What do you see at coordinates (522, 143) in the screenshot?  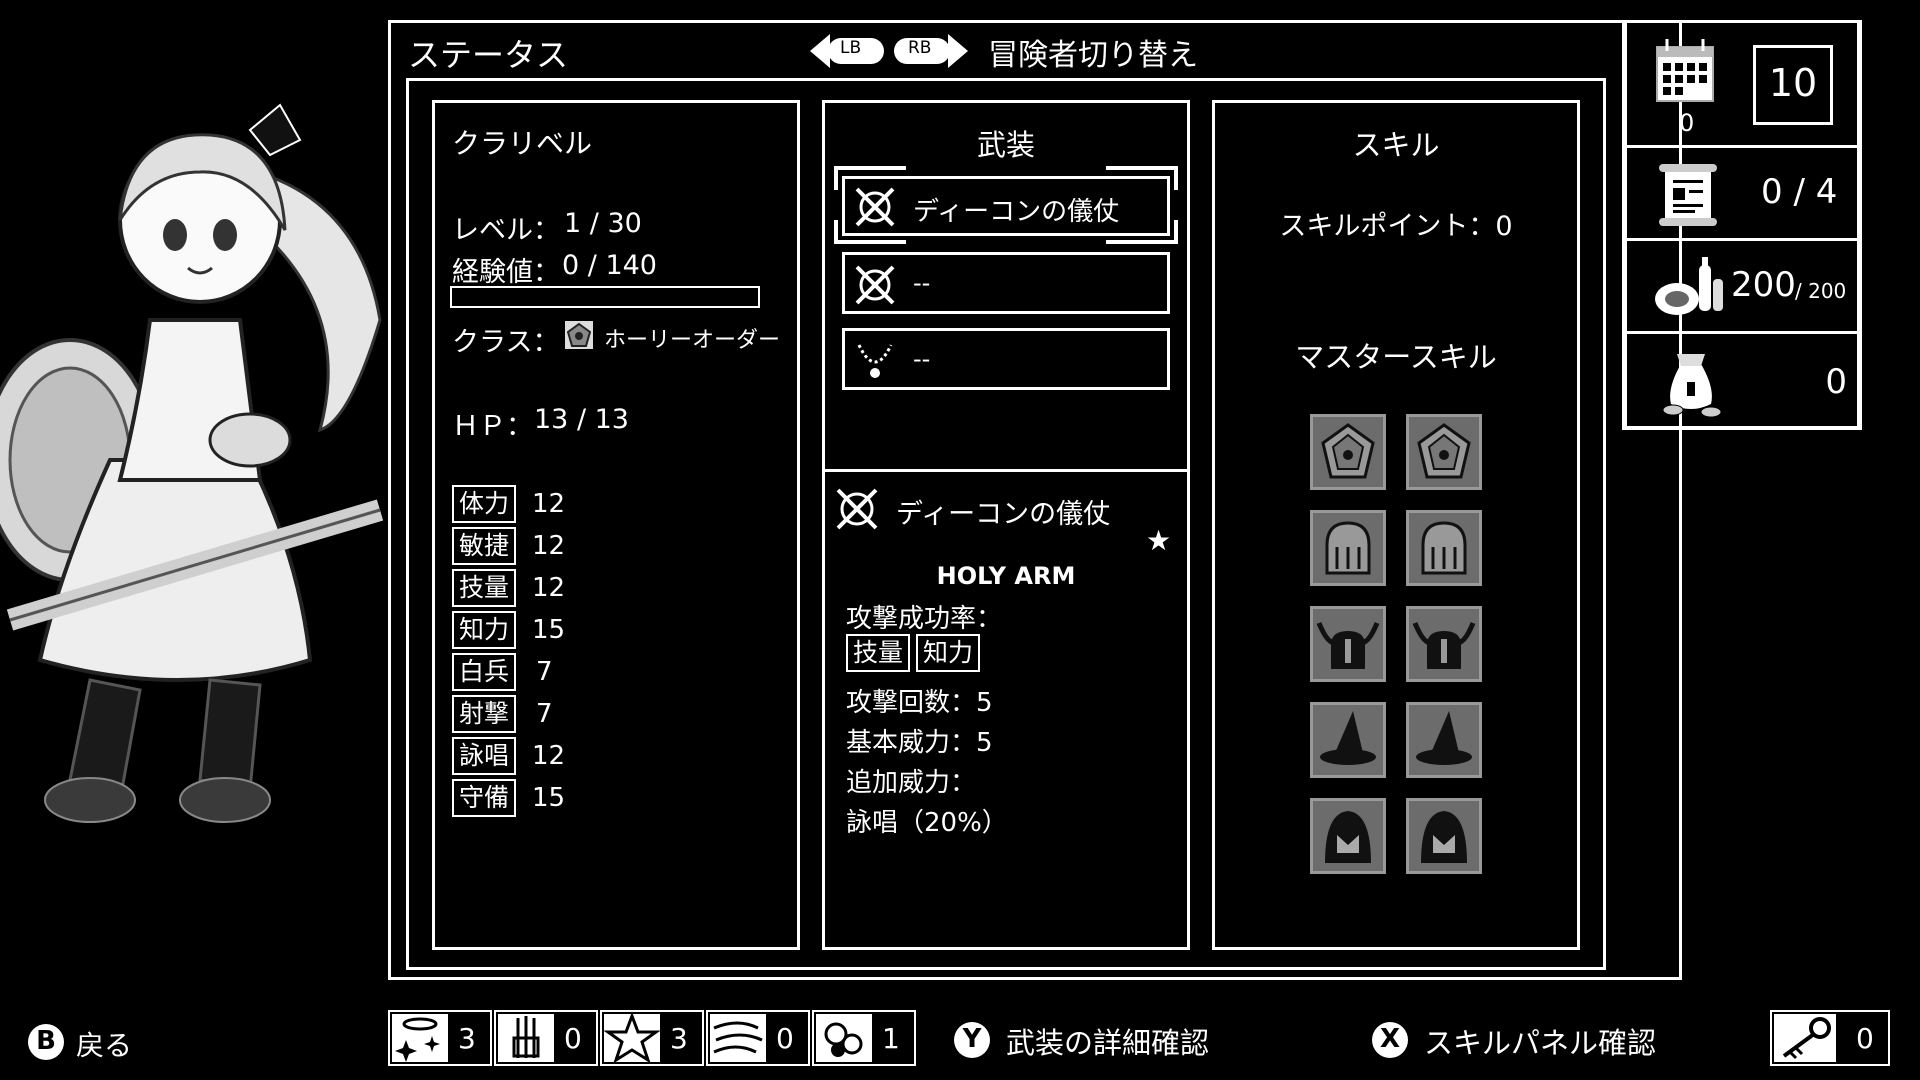 I see `character-name: クラリベル` at bounding box center [522, 143].